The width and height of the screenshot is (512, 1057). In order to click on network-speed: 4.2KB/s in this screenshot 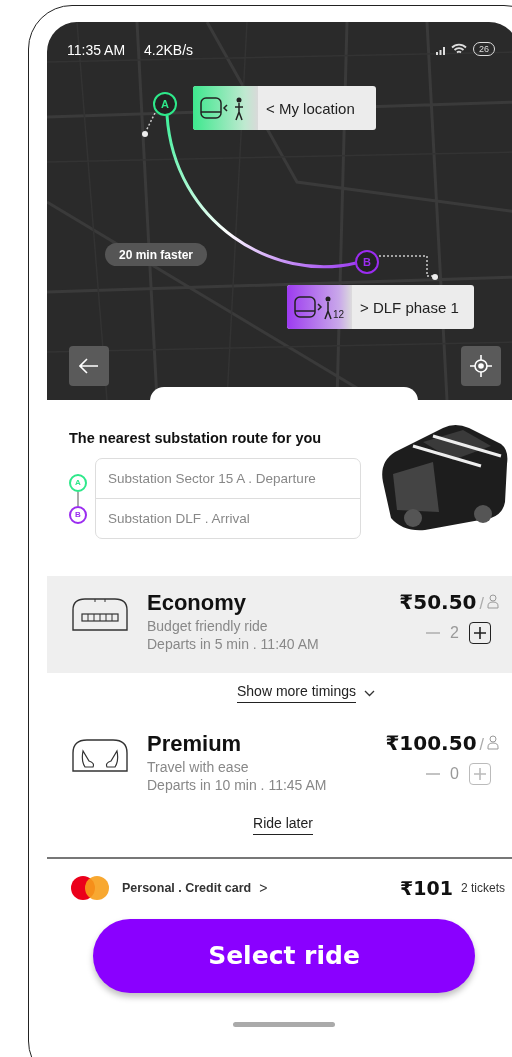, I will do `click(169, 50)`.